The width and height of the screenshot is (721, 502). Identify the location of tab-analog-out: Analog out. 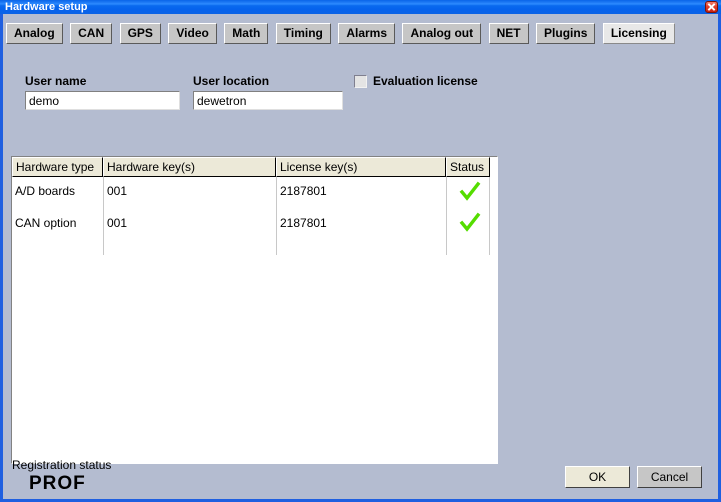
(442, 33).